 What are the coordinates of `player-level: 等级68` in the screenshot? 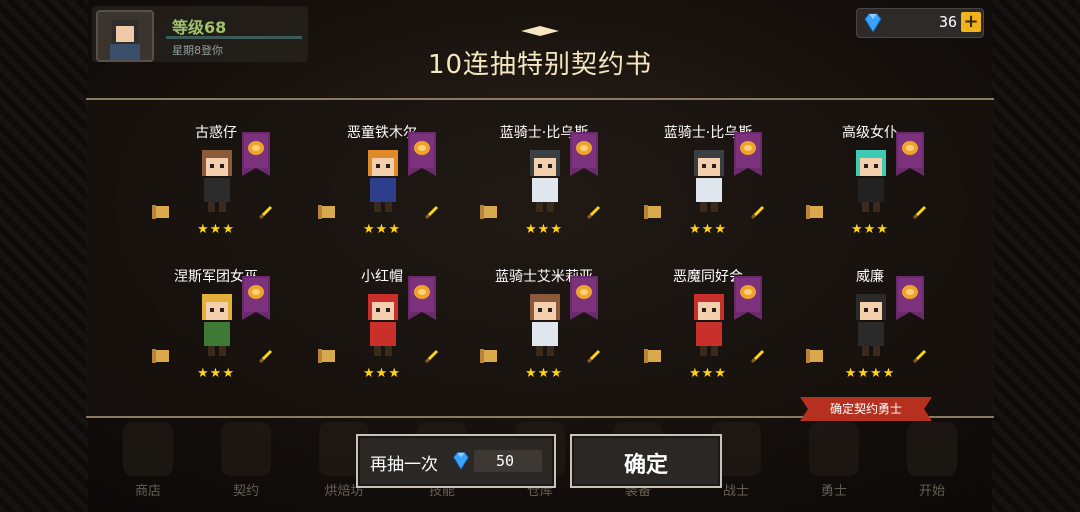 It's located at (199, 27).